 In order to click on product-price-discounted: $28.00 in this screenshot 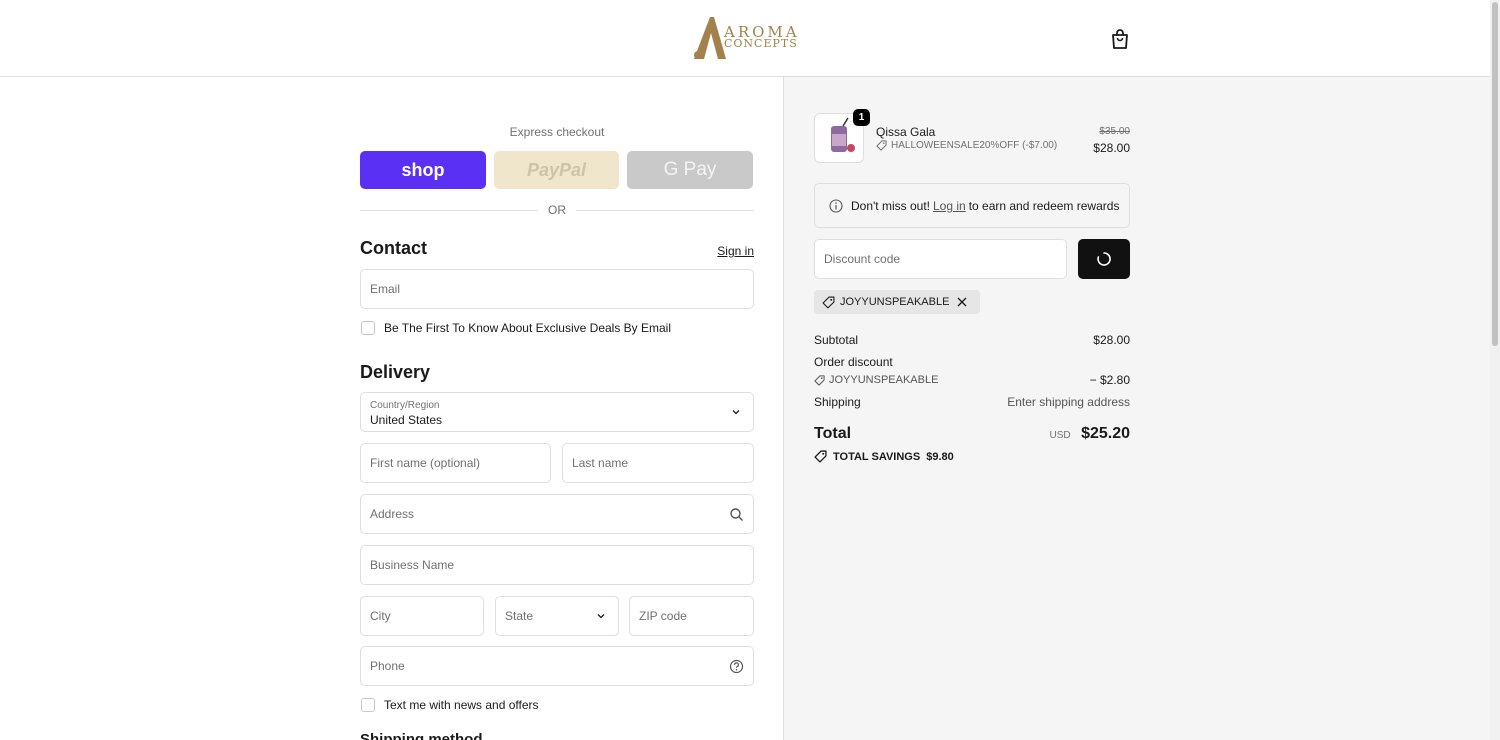, I will do `click(1111, 148)`.